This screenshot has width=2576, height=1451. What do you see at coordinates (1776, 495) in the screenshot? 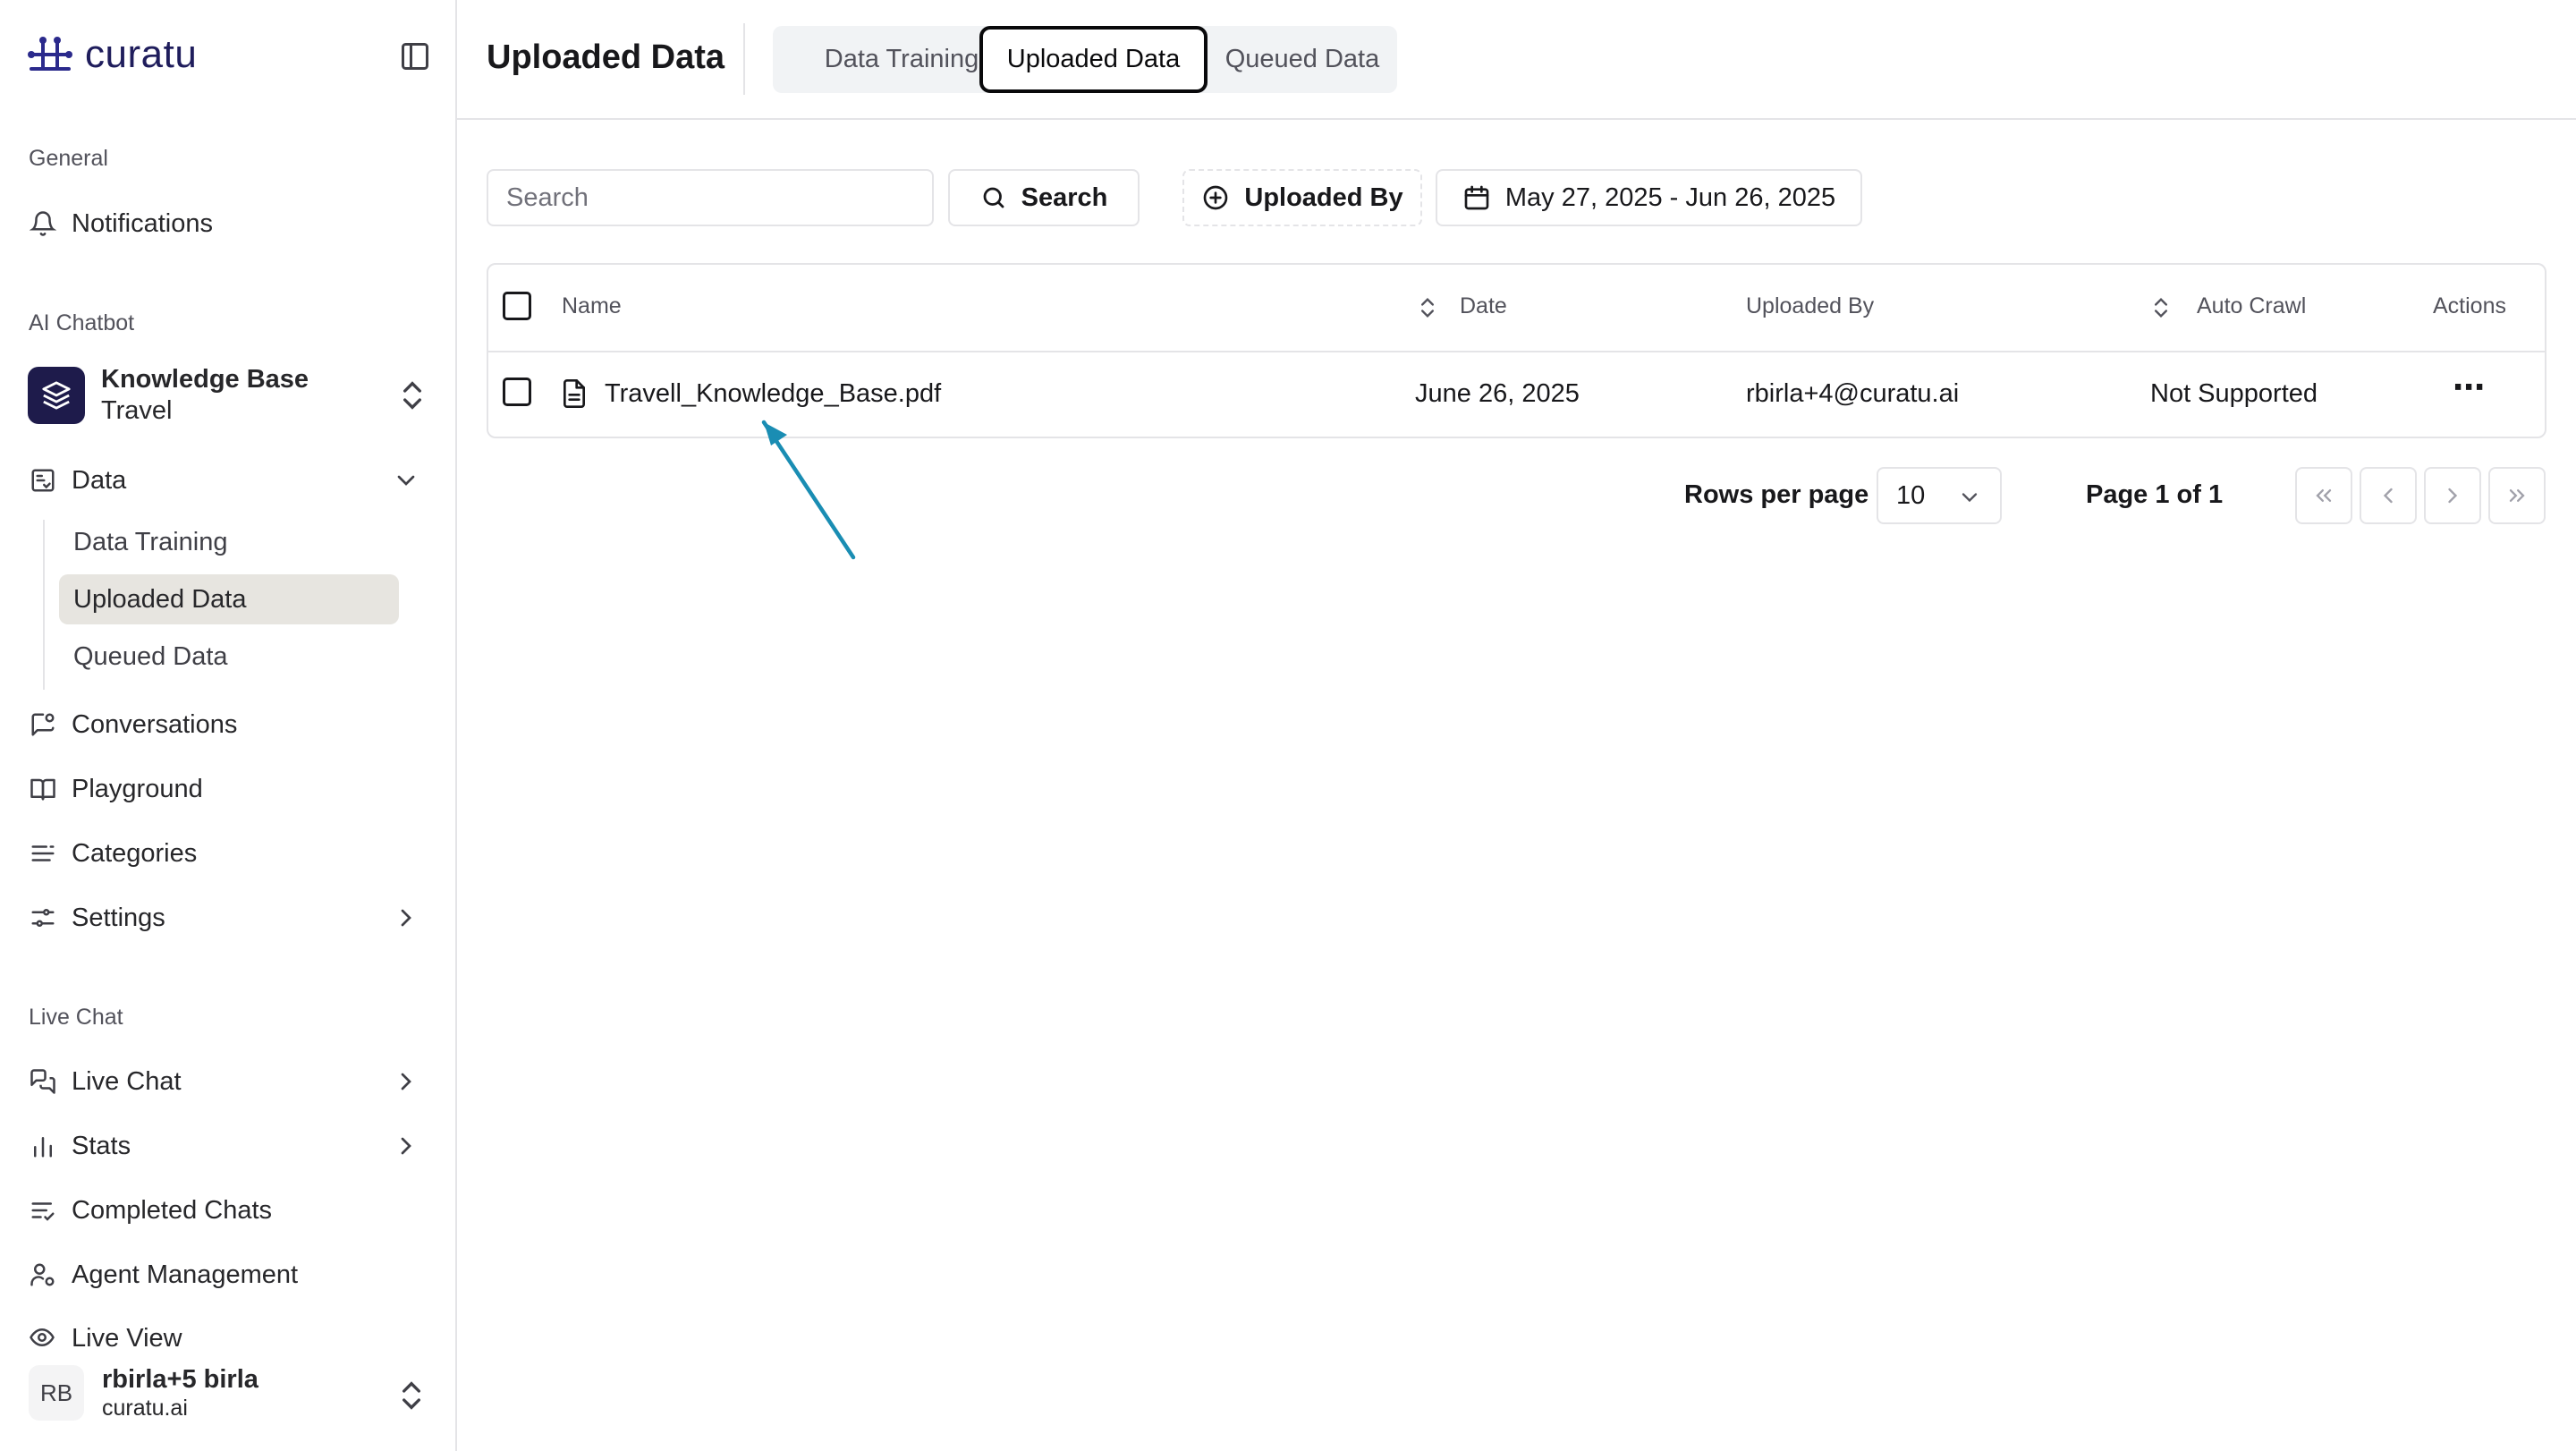
I see `rows-per-page-label: Rows per page` at bounding box center [1776, 495].